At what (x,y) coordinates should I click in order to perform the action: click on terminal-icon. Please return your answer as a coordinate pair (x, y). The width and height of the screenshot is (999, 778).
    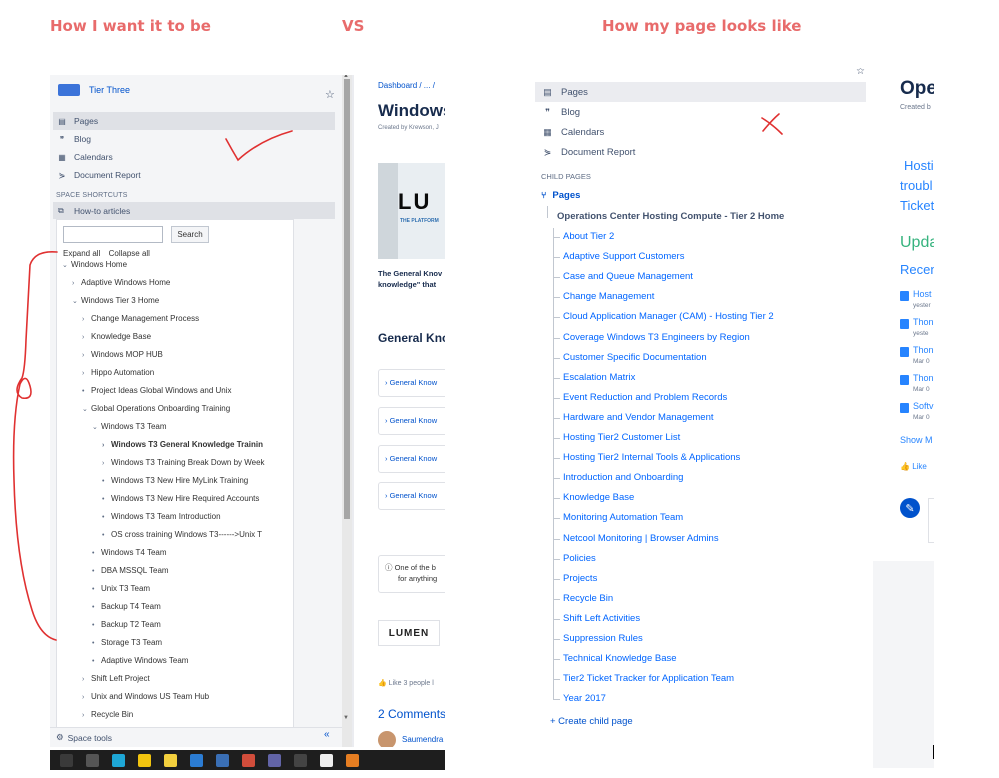
    Looking at the image, I should click on (300, 760).